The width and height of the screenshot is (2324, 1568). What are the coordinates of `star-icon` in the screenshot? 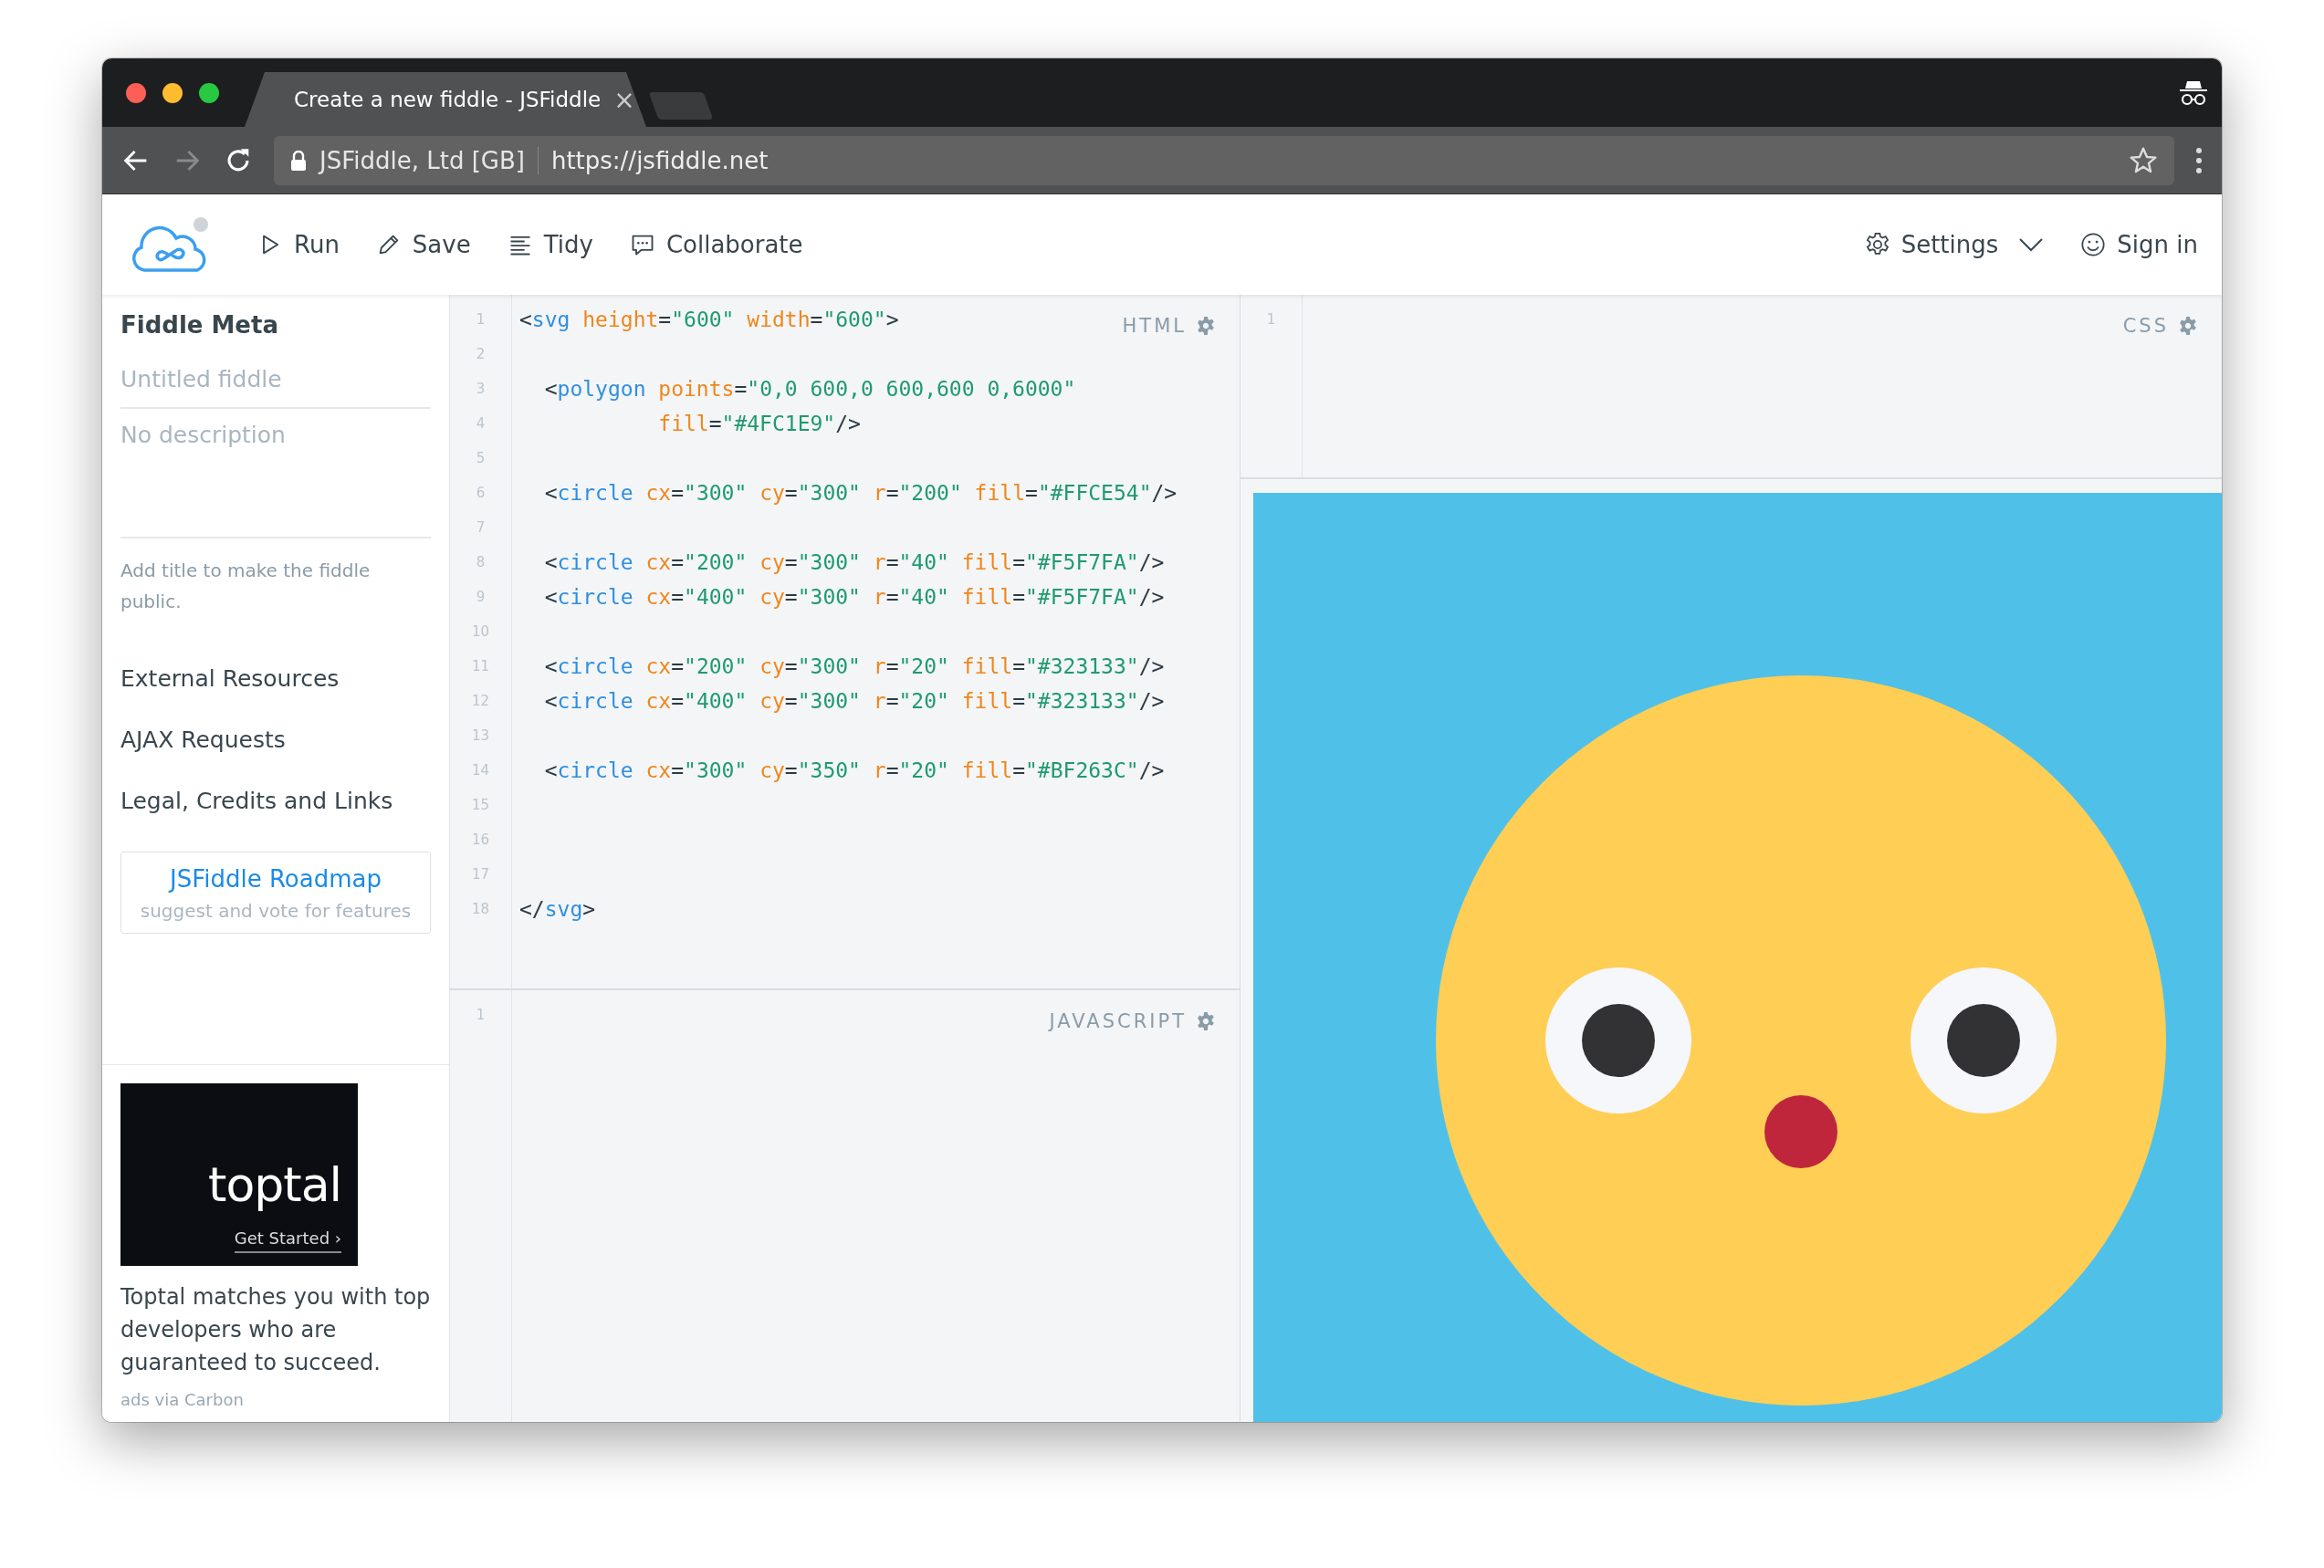 It's located at (2143, 160).